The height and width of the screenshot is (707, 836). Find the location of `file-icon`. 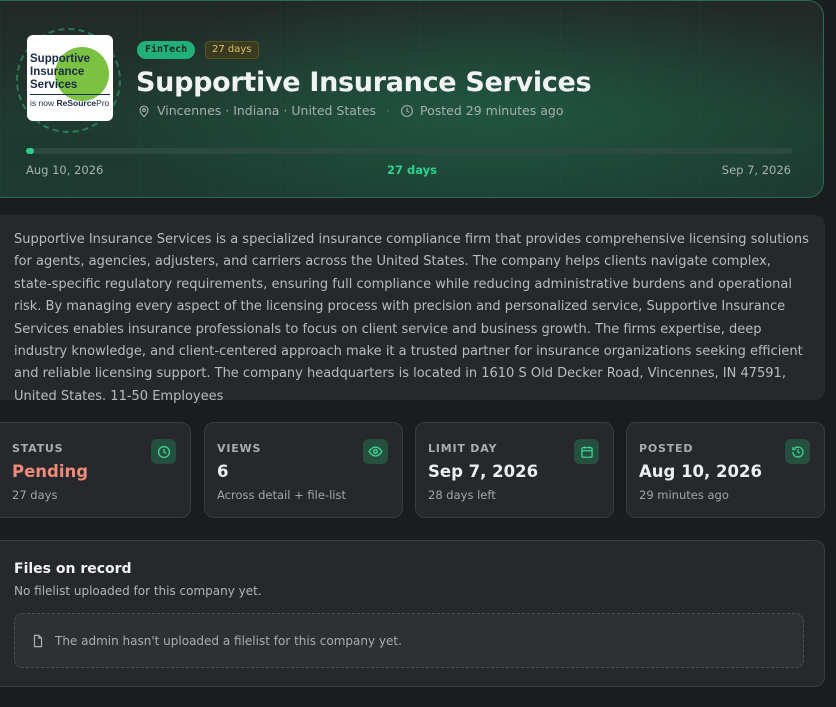

file-icon is located at coordinates (38, 640).